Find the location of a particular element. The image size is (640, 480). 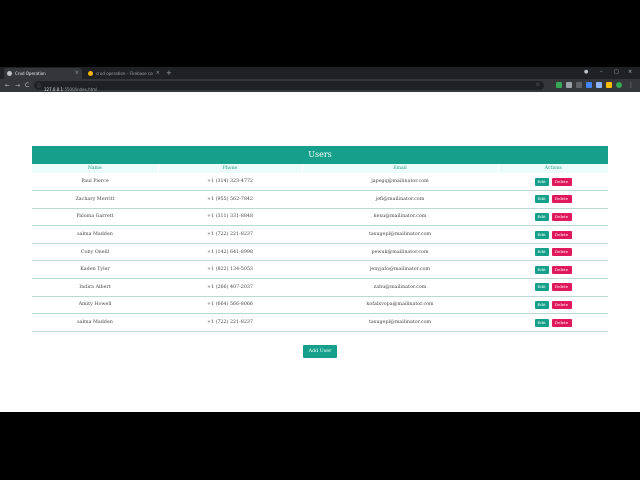

user-name: Indira Albert is located at coordinates (95, 287).